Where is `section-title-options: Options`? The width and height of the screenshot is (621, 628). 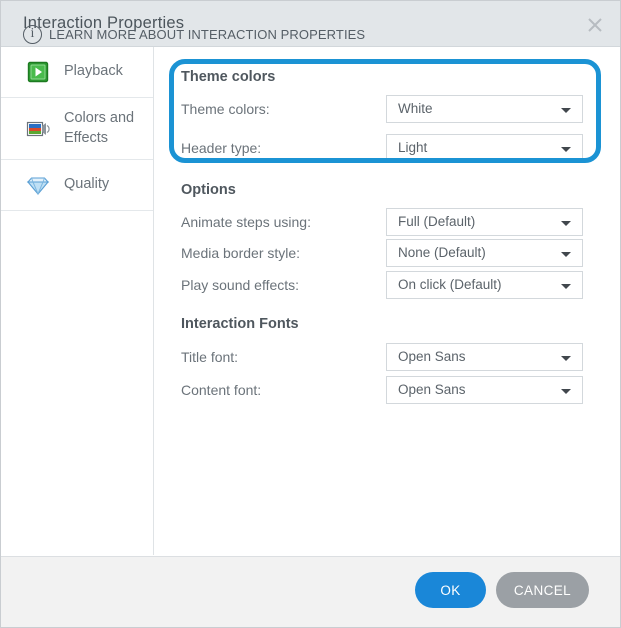 section-title-options: Options is located at coordinates (208, 190).